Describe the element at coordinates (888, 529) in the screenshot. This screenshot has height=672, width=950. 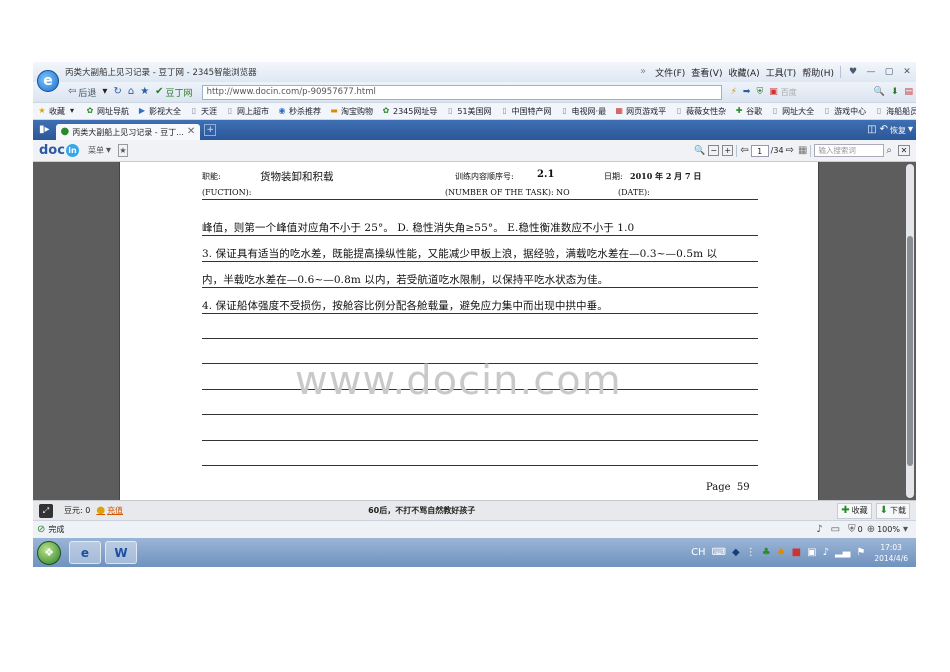
I see `zoom-level: 100%` at that location.